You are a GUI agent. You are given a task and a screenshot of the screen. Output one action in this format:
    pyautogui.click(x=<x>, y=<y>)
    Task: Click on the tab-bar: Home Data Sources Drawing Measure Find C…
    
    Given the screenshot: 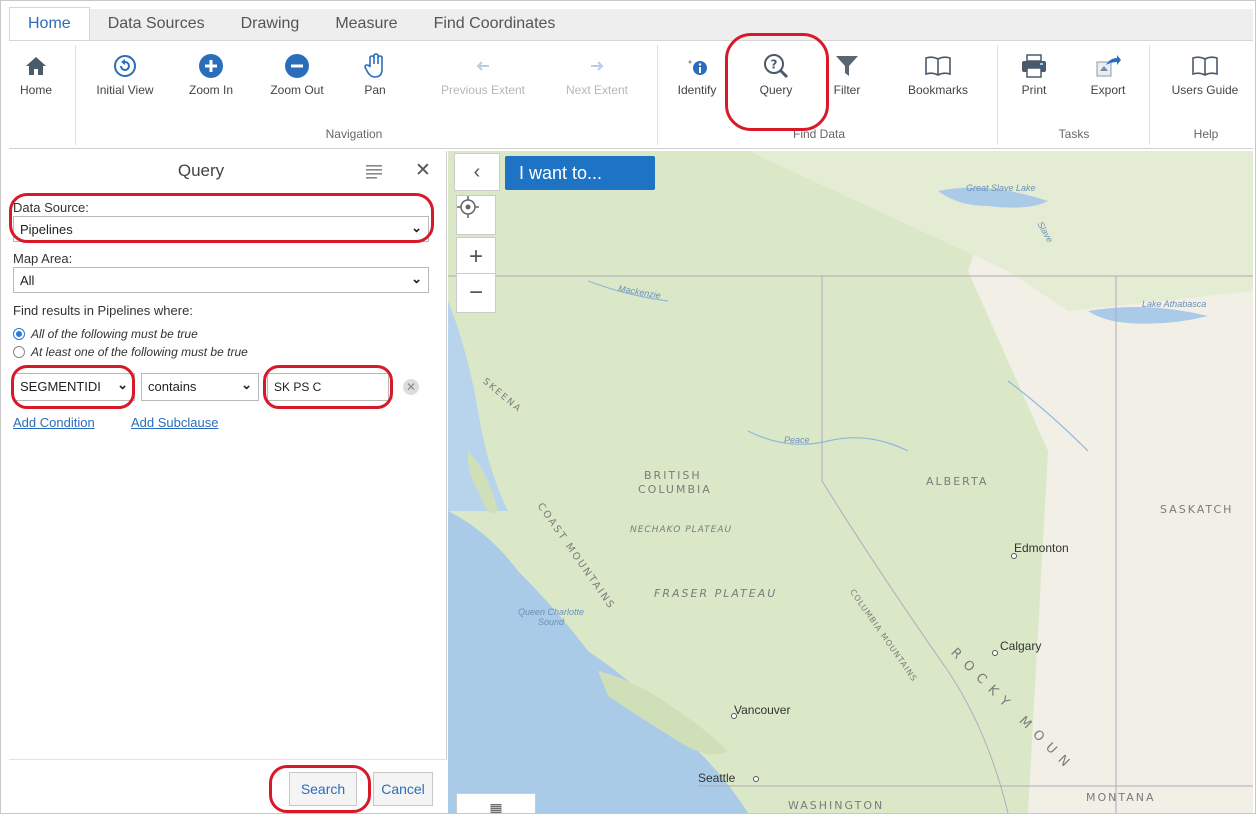 What is the action you would take?
    pyautogui.click(x=631, y=24)
    